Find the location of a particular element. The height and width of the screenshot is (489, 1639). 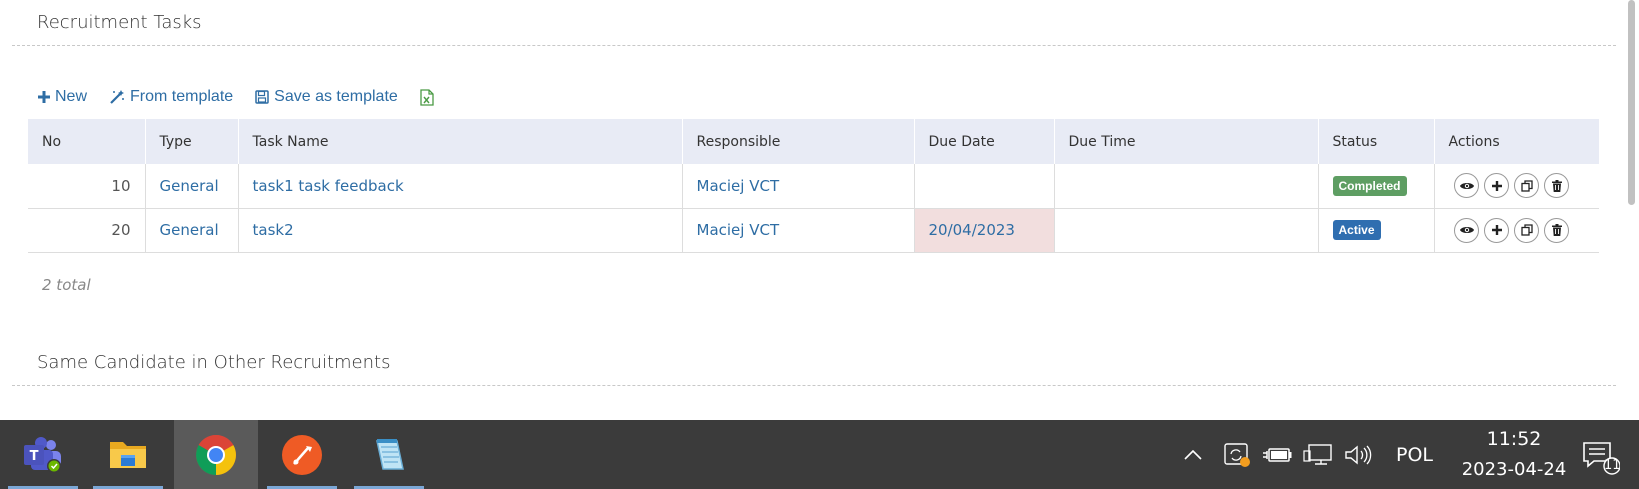

system-tray: POL is located at coordinates (1305, 454).